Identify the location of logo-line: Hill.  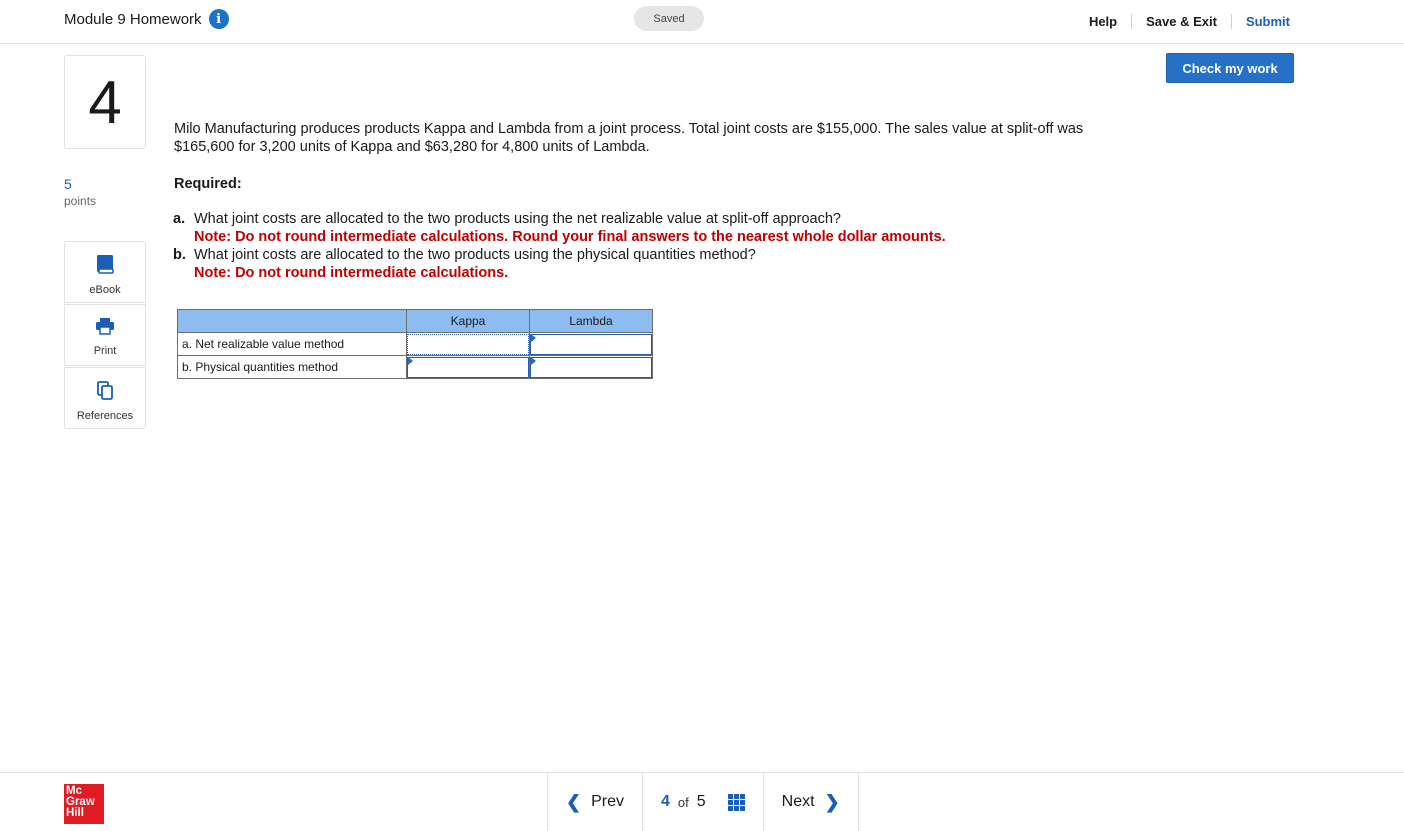
(75, 813).